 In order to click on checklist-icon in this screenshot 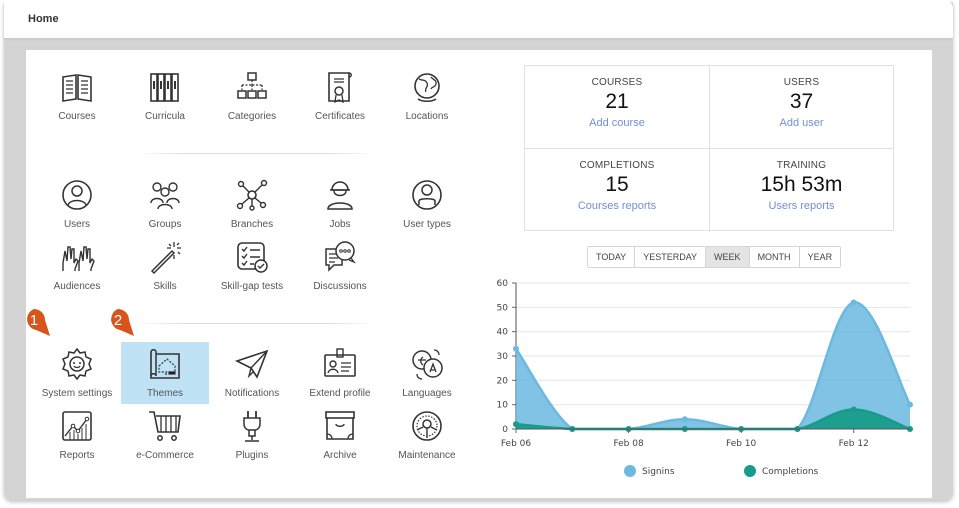, I will do `click(252, 257)`.